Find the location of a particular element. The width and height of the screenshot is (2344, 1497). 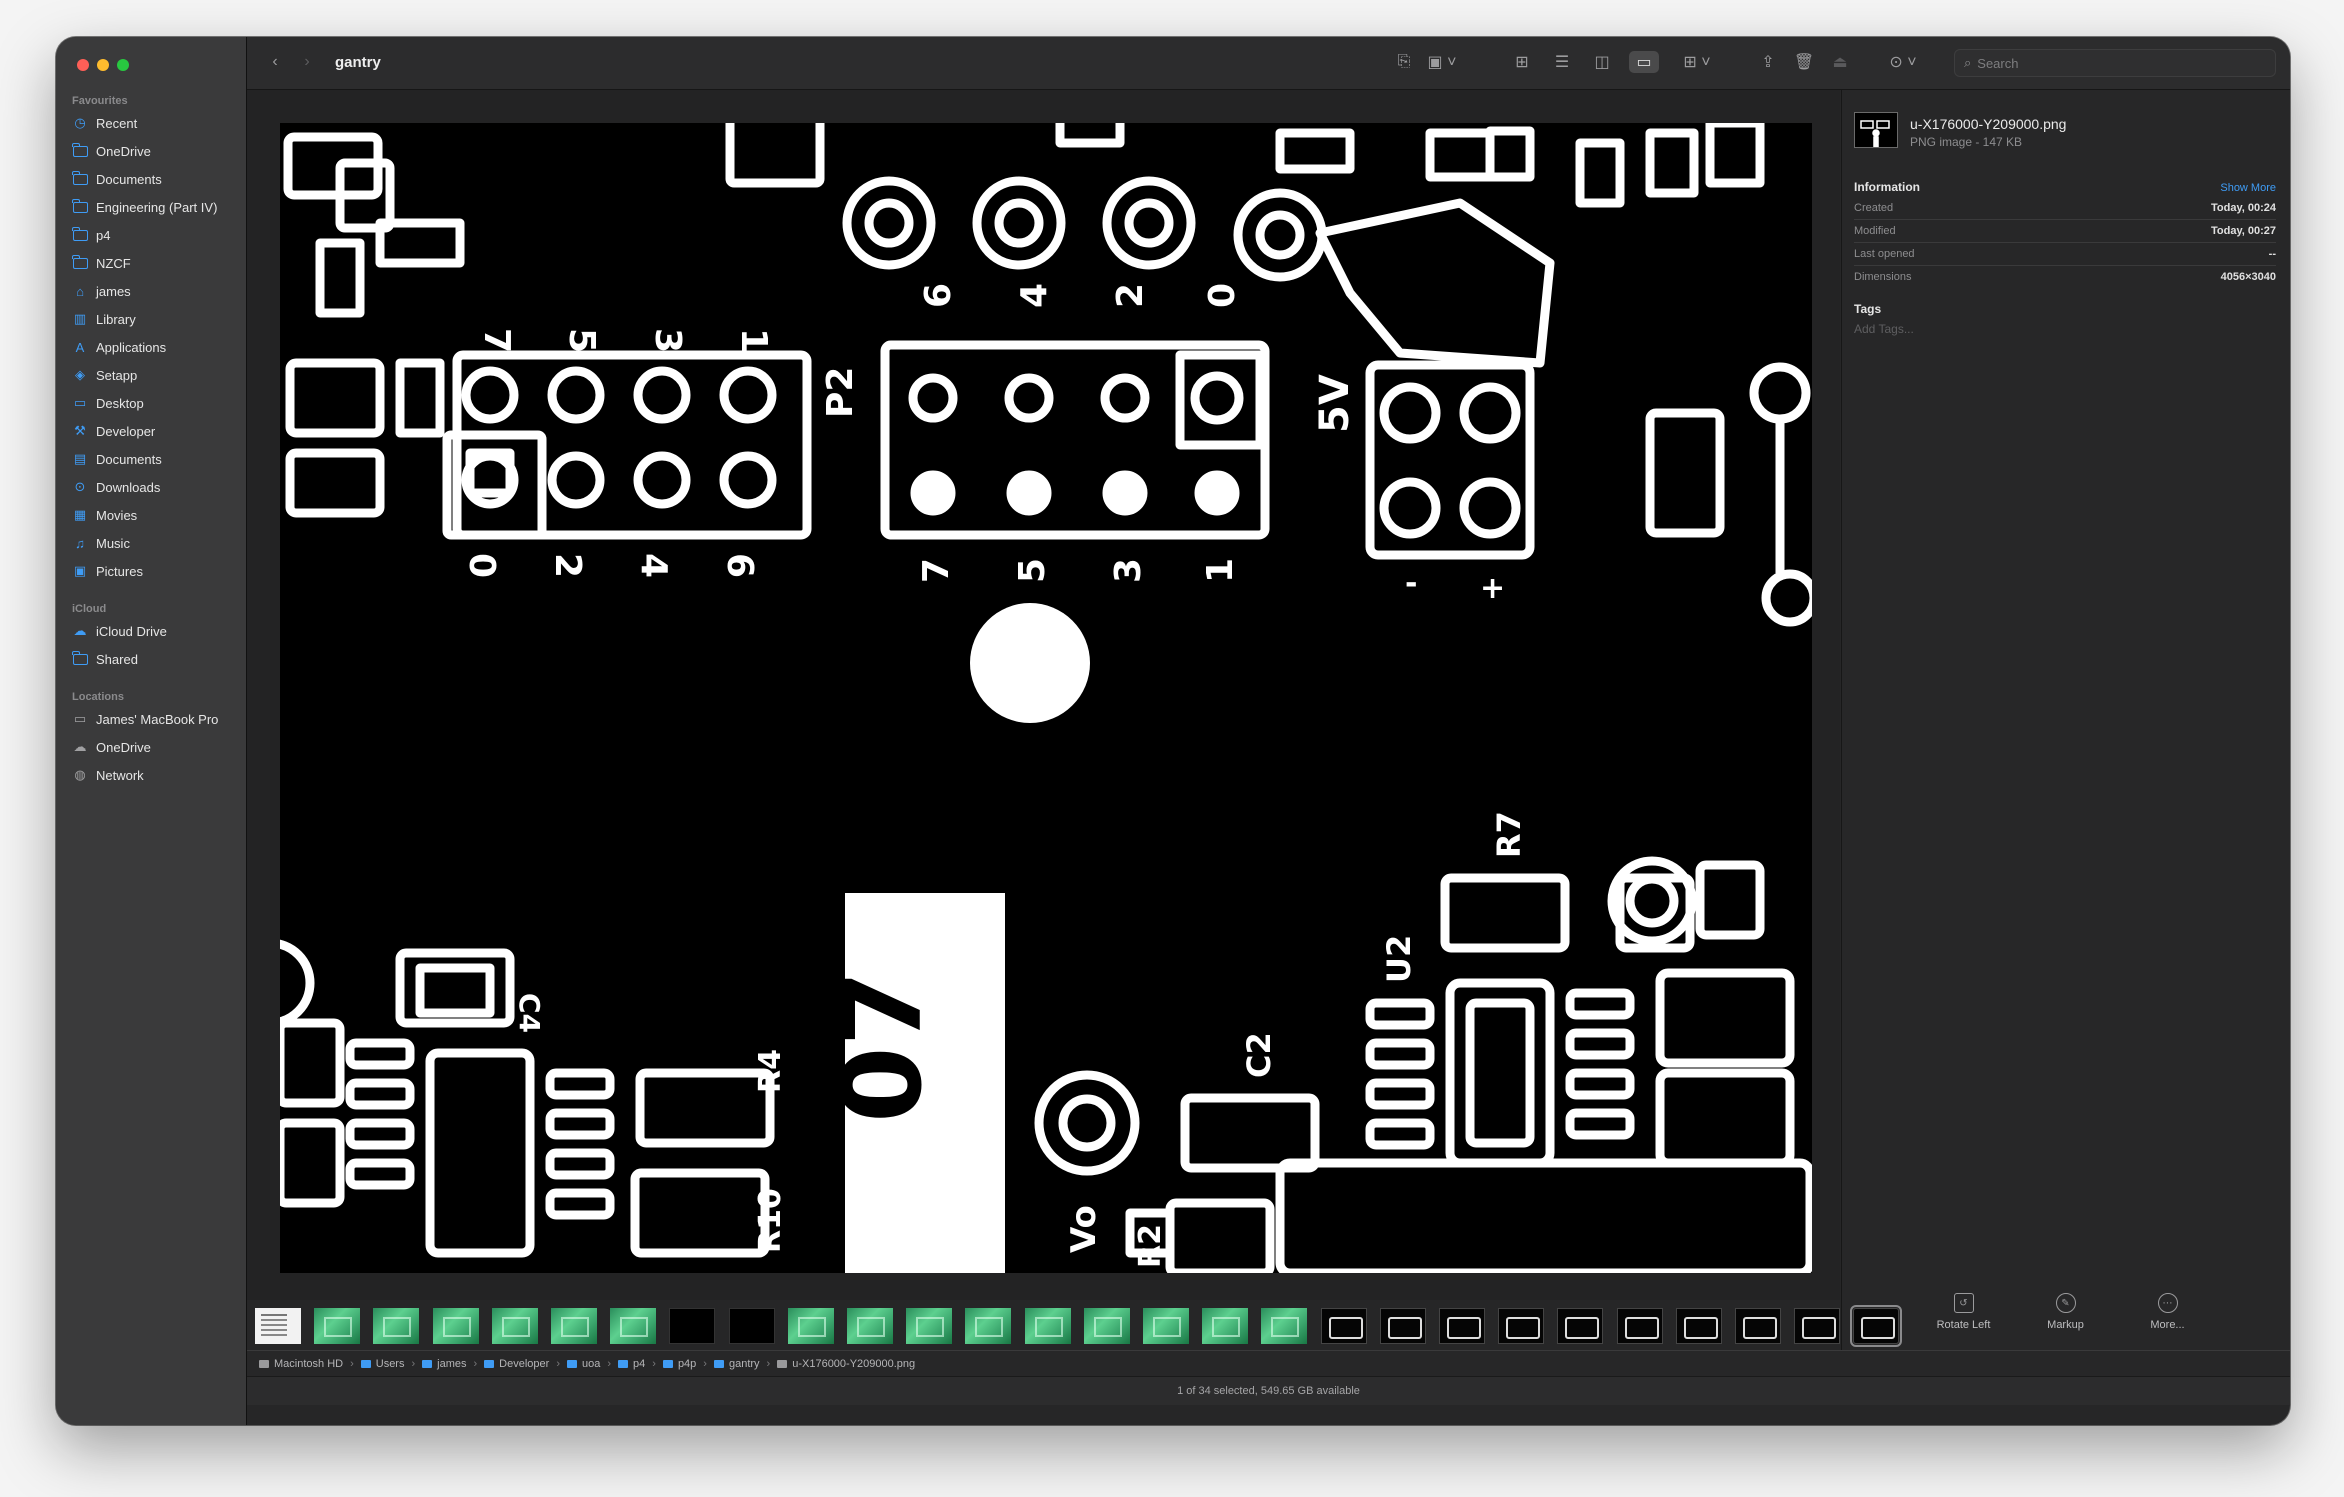

breadcrumb-item: Users › is located at coordinates (391, 1364).